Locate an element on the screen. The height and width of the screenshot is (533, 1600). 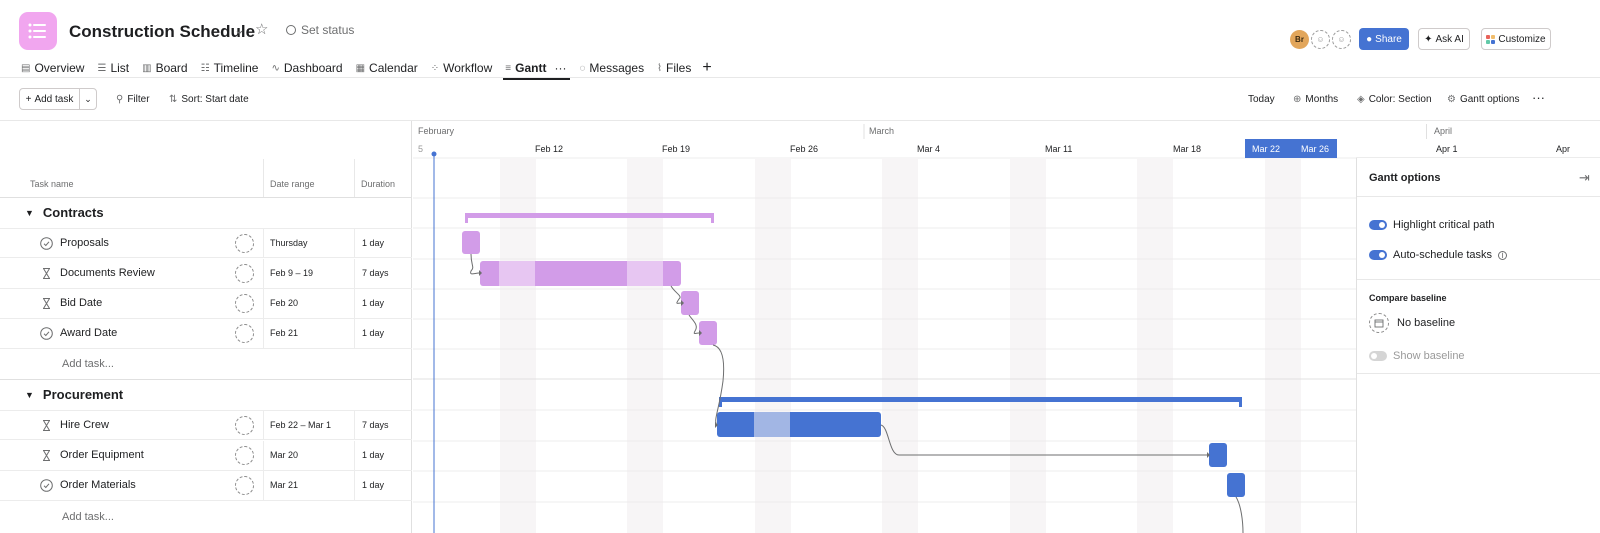
task-date: Feb 20 is located at coordinates (284, 303).